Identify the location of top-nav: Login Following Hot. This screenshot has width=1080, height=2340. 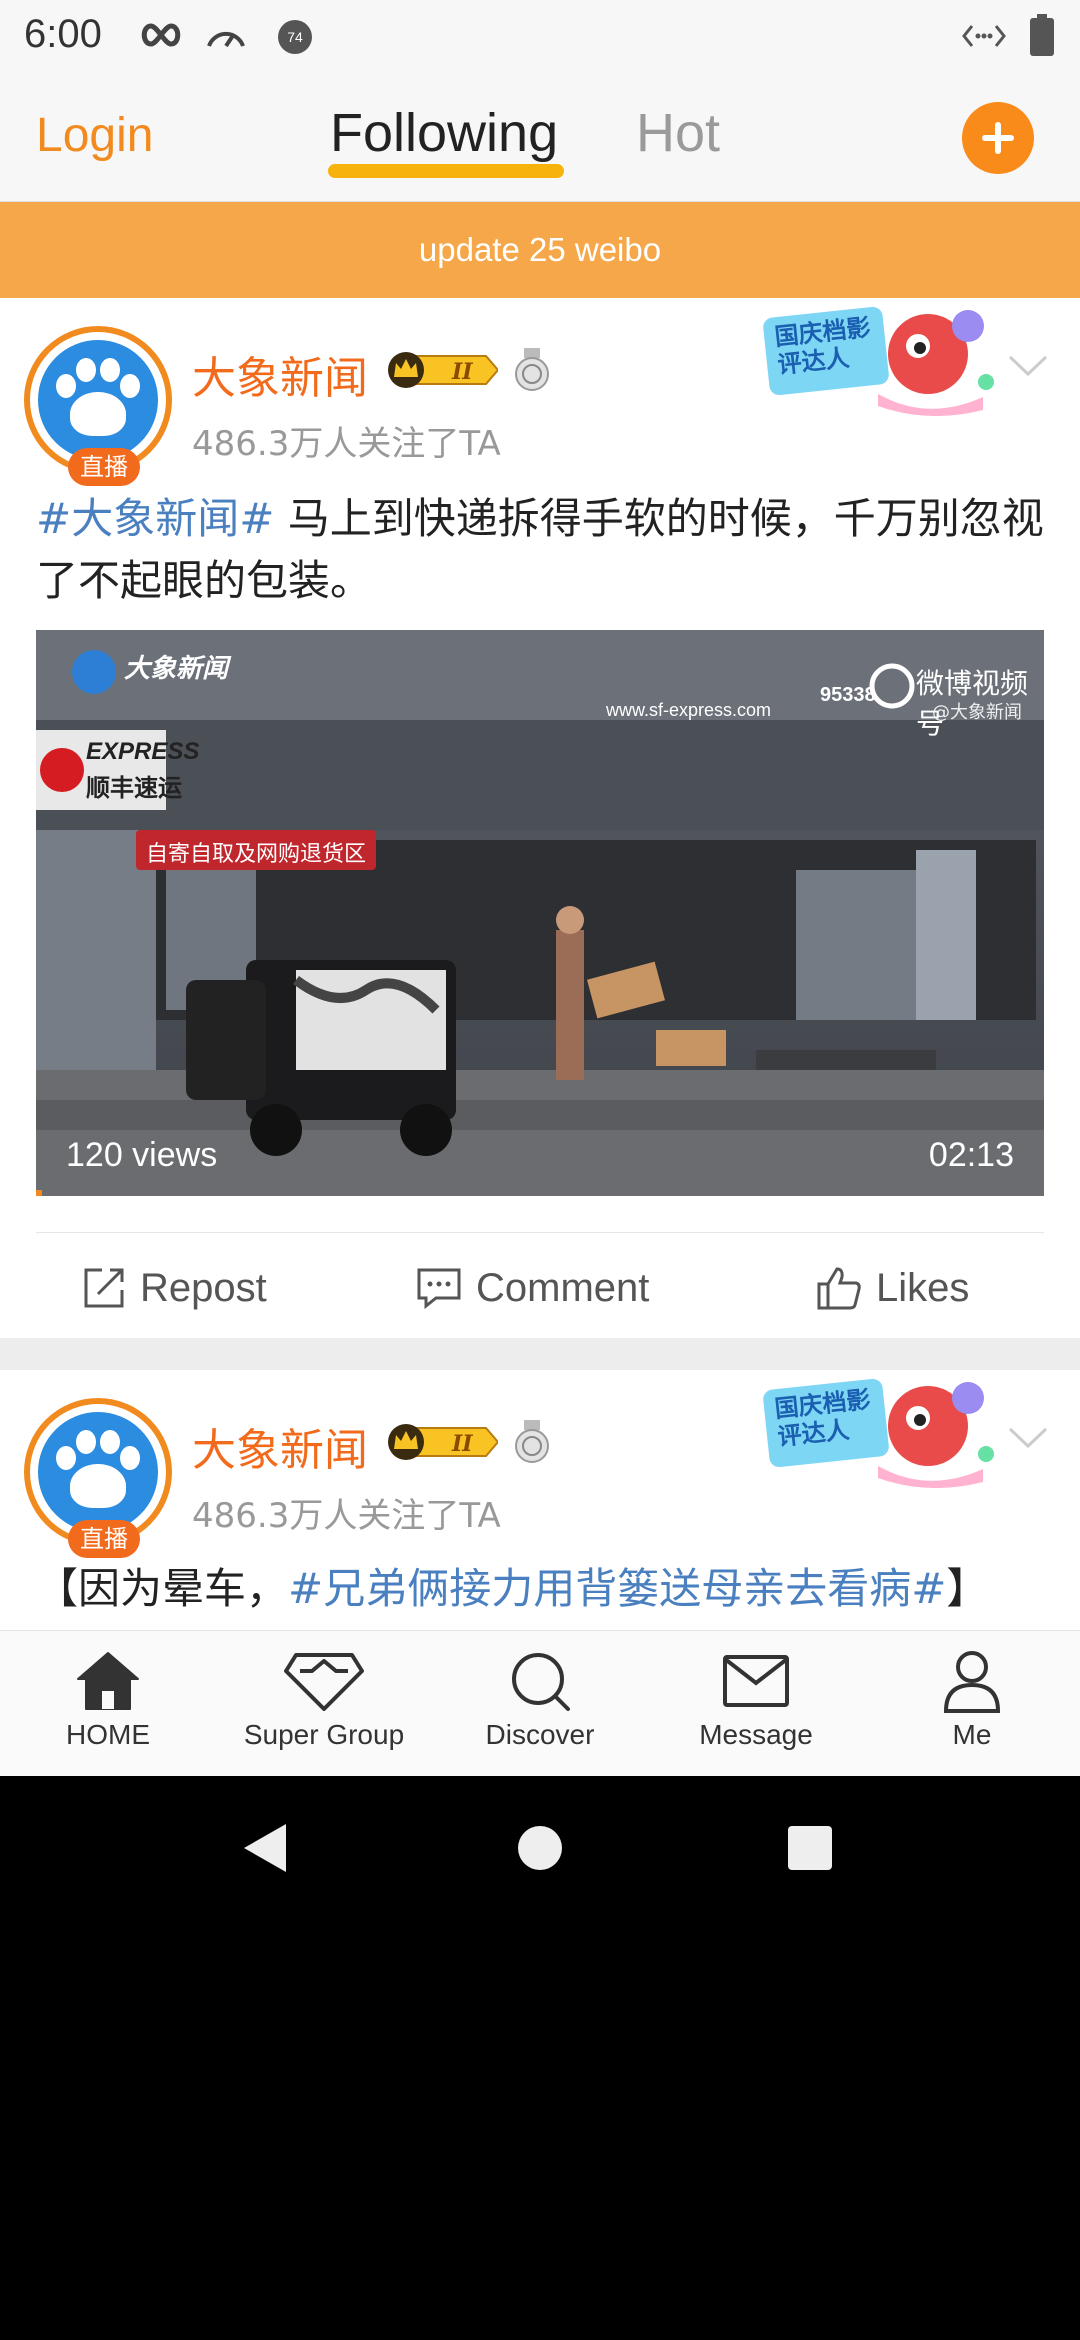
(540, 137).